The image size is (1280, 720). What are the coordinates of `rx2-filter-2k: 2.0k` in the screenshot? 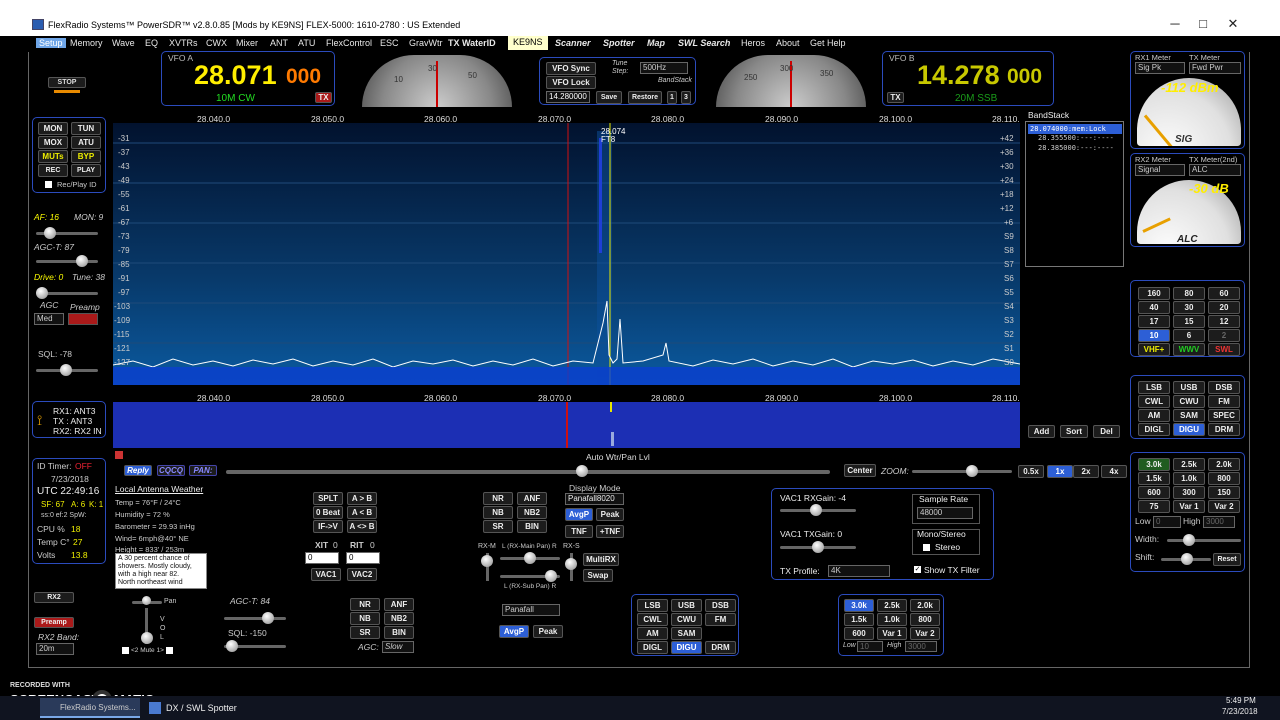 It's located at (925, 605).